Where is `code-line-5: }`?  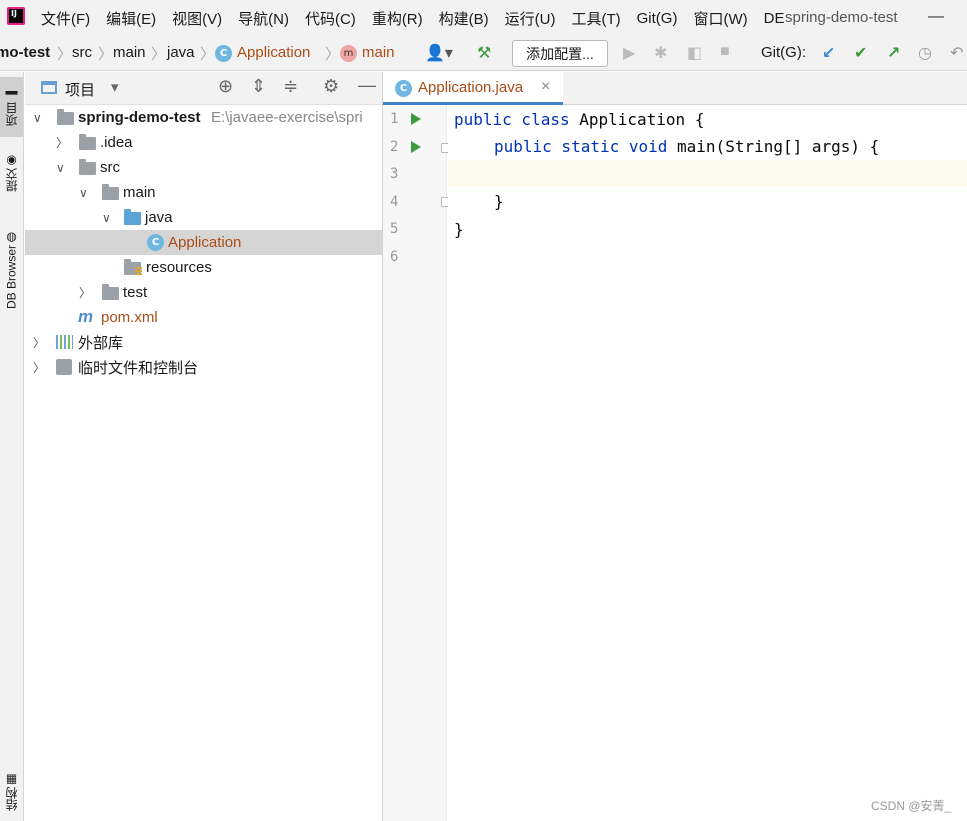 code-line-5: } is located at coordinates (459, 229).